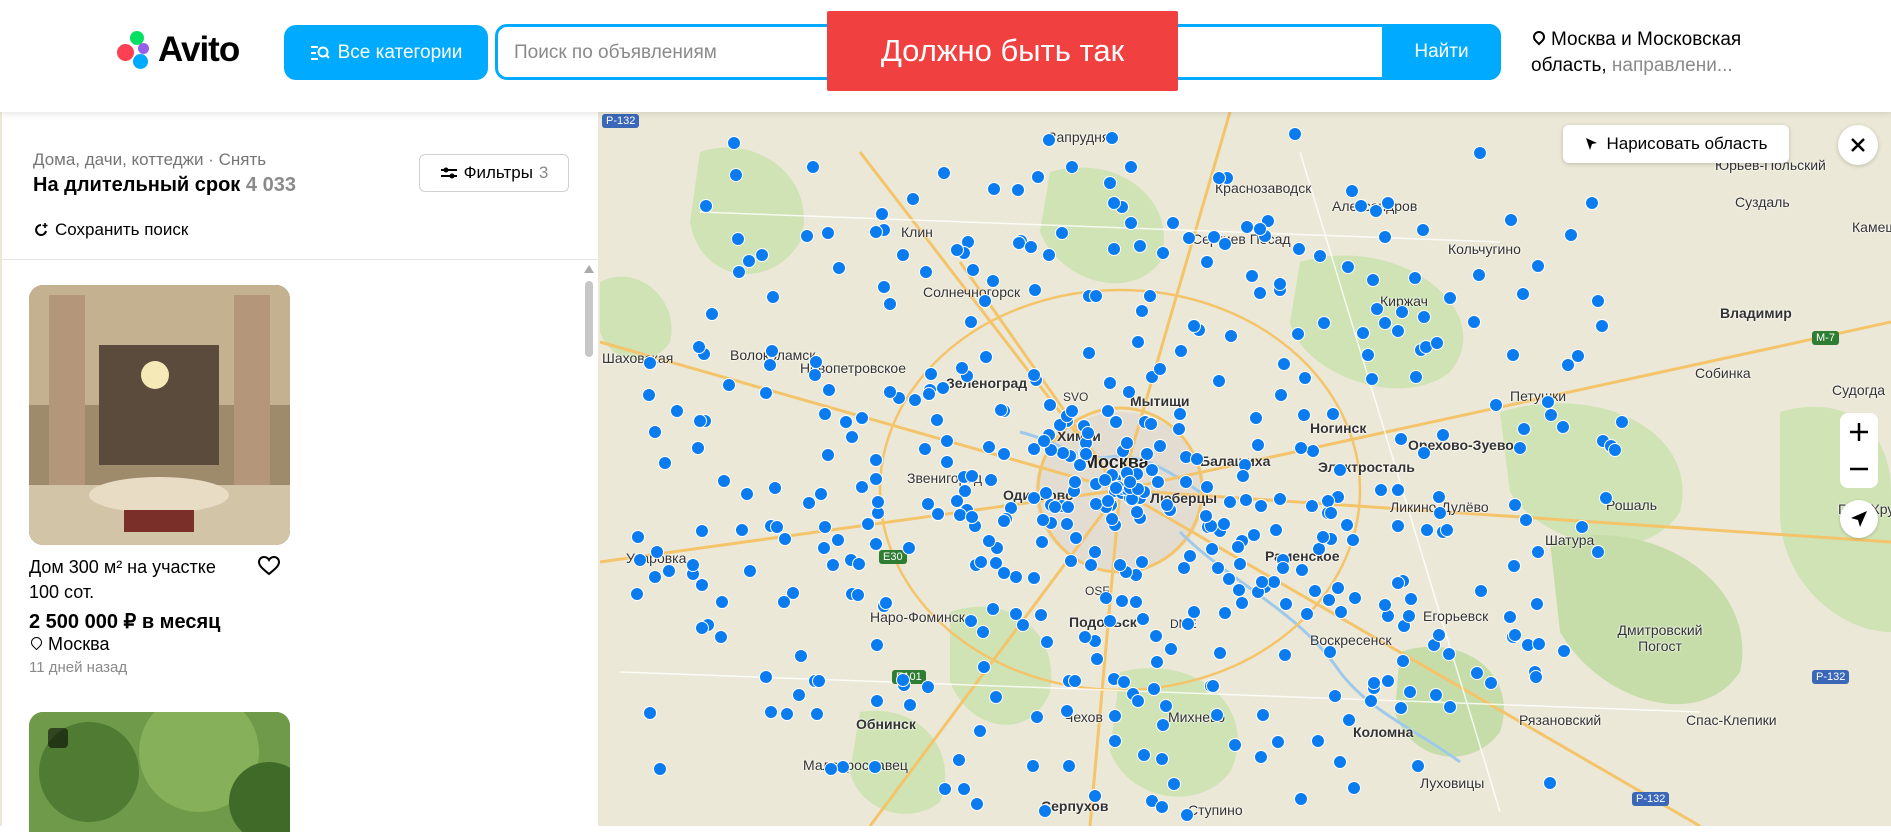  I want to click on listing-photo, so click(159, 415).